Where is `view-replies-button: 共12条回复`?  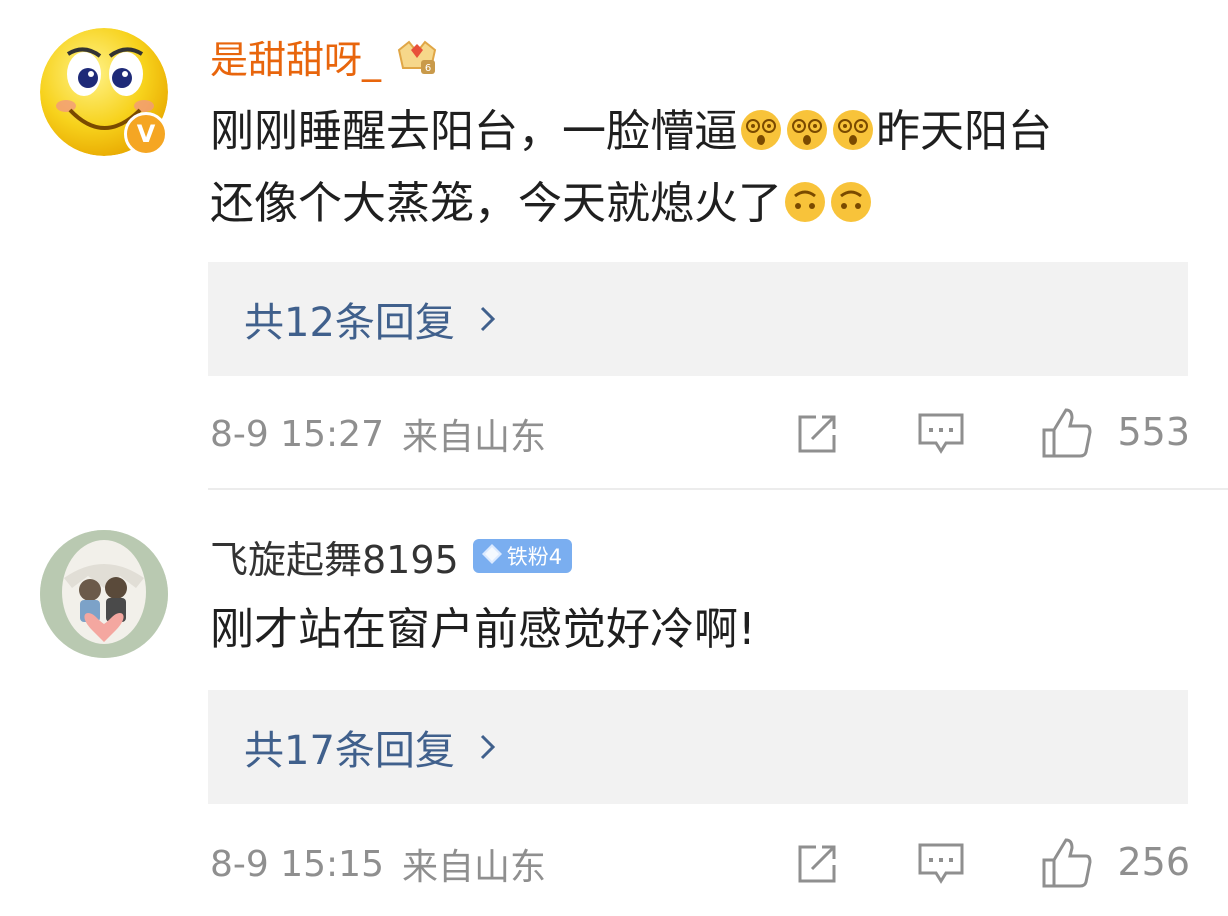 view-replies-button: 共12条回复 is located at coordinates (698, 319).